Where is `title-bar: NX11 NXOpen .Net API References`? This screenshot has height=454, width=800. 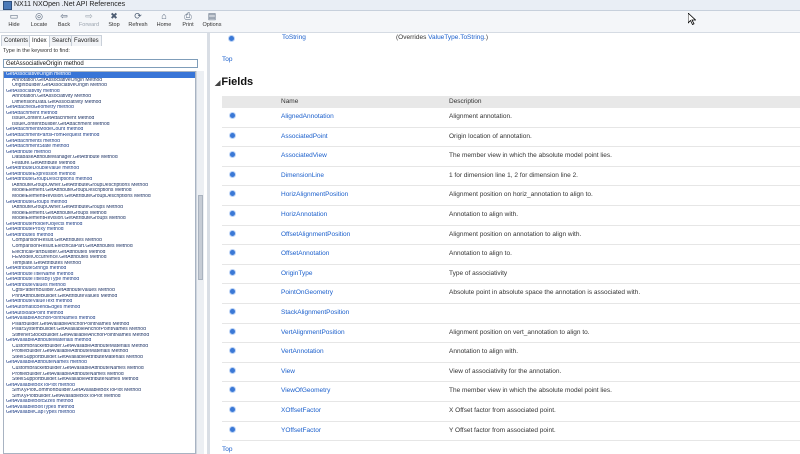
title-bar: NX11 NXOpen .Net API References is located at coordinates (400, 5).